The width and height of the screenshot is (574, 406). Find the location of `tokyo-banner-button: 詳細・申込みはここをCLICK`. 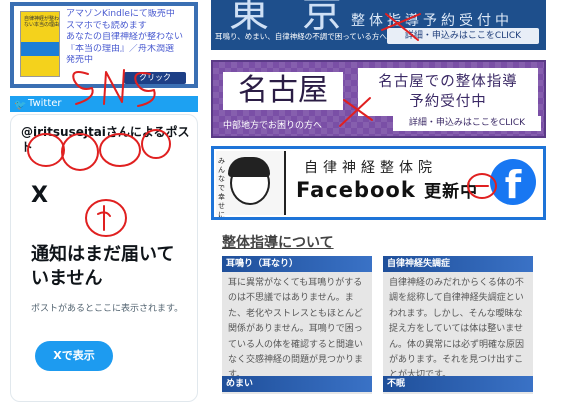

tokyo-banner-button: 詳細・申込みはここをCLICK is located at coordinates (463, 36).